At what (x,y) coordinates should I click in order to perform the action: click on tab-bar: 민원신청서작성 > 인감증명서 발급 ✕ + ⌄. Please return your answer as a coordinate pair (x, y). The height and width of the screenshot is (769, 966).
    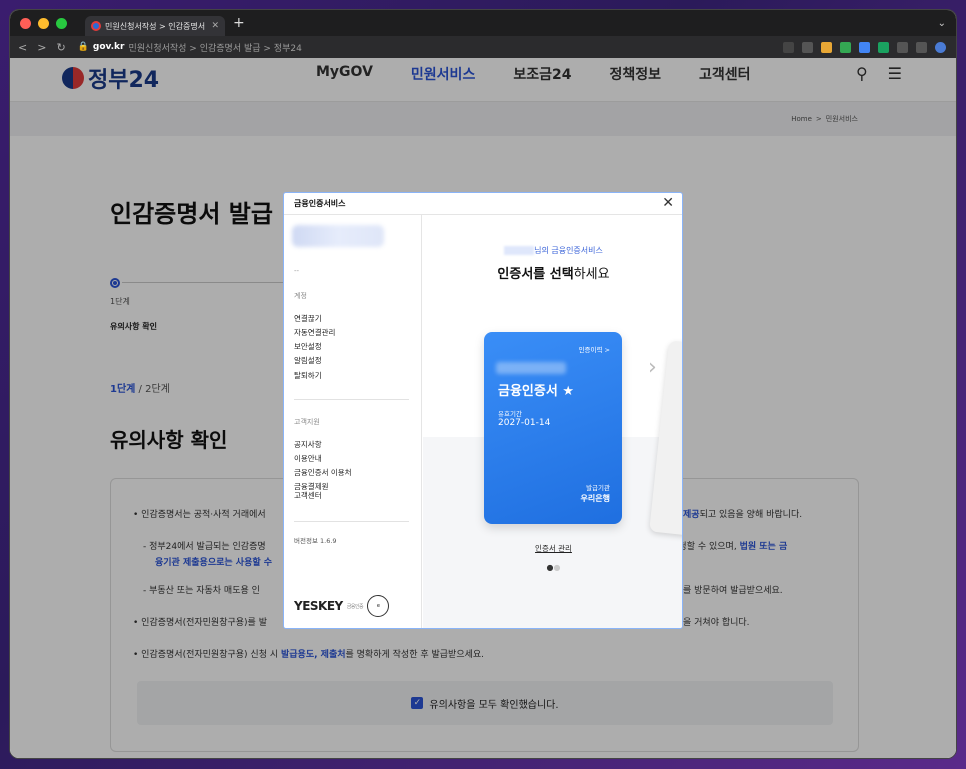
    Looking at the image, I should click on (483, 23).